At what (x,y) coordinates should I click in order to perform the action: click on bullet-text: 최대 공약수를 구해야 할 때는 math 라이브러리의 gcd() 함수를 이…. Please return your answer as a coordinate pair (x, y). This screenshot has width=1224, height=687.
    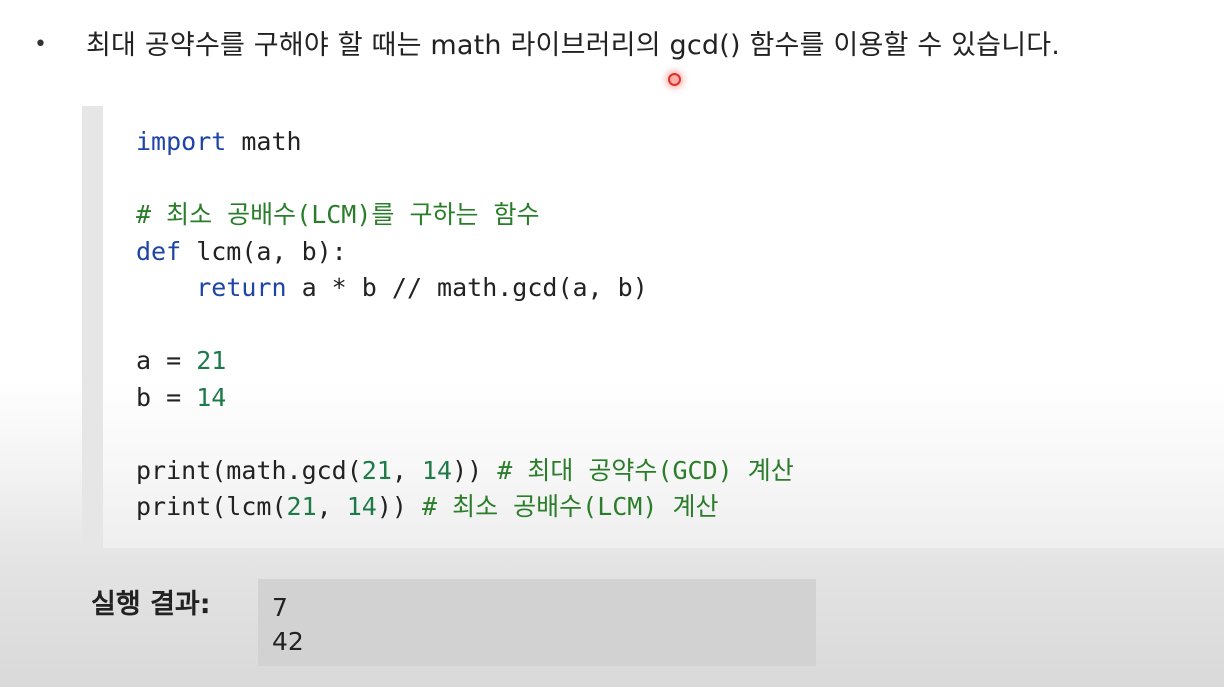
    Looking at the image, I should click on (573, 45).